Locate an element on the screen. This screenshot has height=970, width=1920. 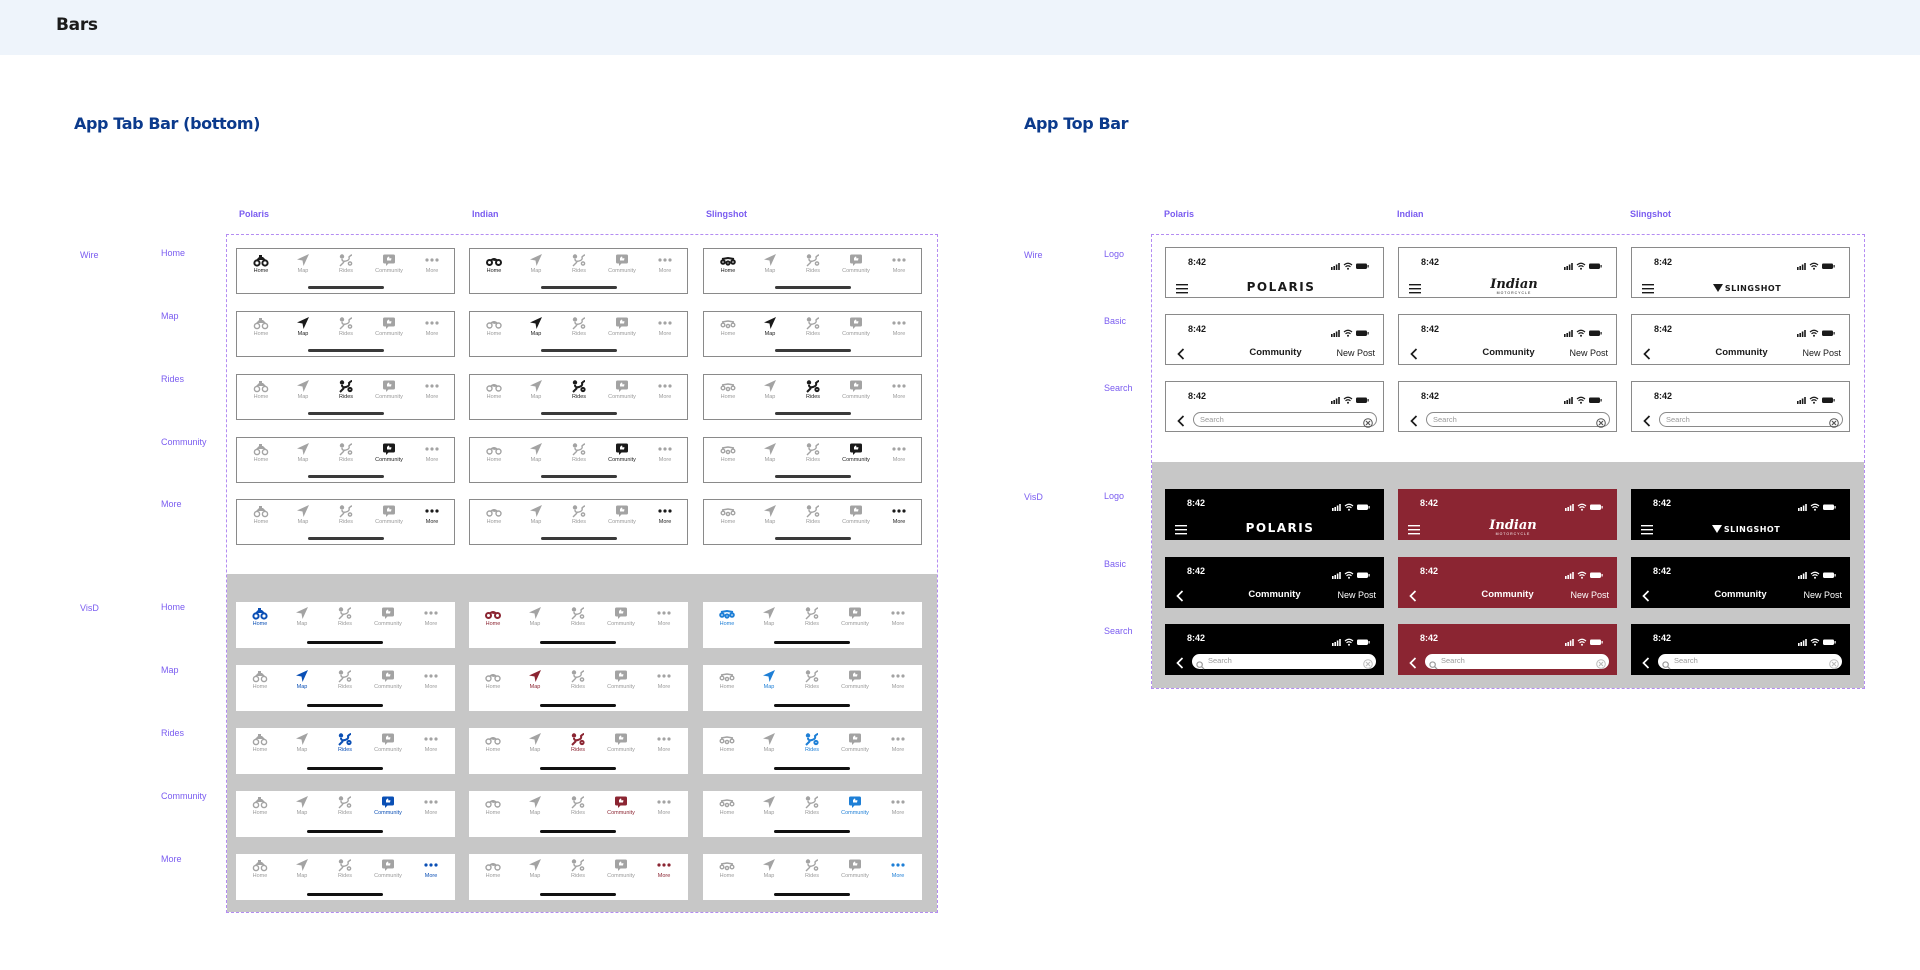
back-chevron-icon is located at coordinates (1646, 665).